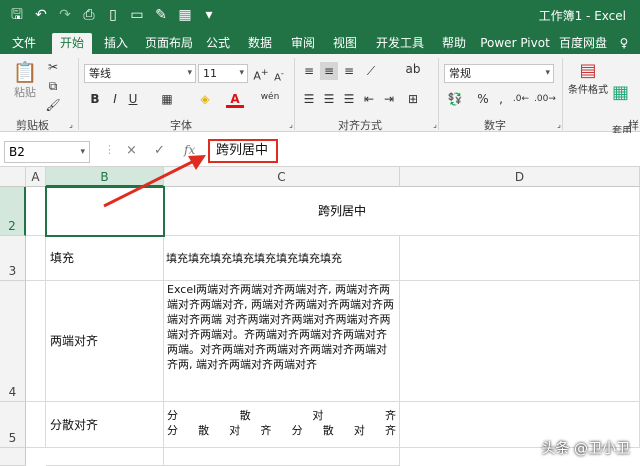 The height and width of the screenshot is (466, 640). What do you see at coordinates (151, 182) in the screenshot?
I see `arrow-shaft` at bounding box center [151, 182].